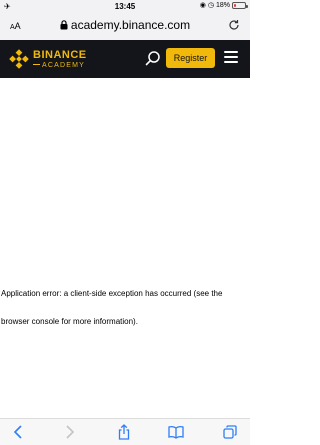 This screenshot has height=445, width=320. What do you see at coordinates (231, 57) in the screenshot?
I see `hamburger-menu-icon` at bounding box center [231, 57].